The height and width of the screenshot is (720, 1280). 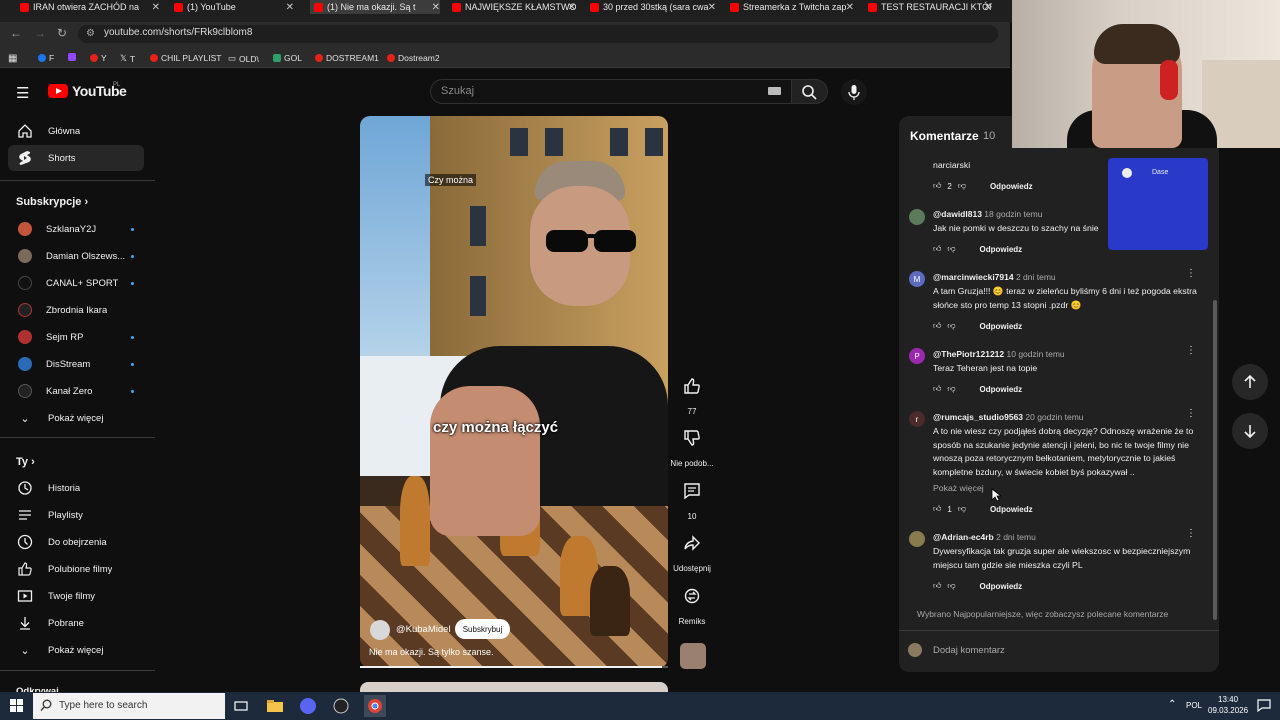 I want to click on voice-search-button, so click(x=854, y=92).